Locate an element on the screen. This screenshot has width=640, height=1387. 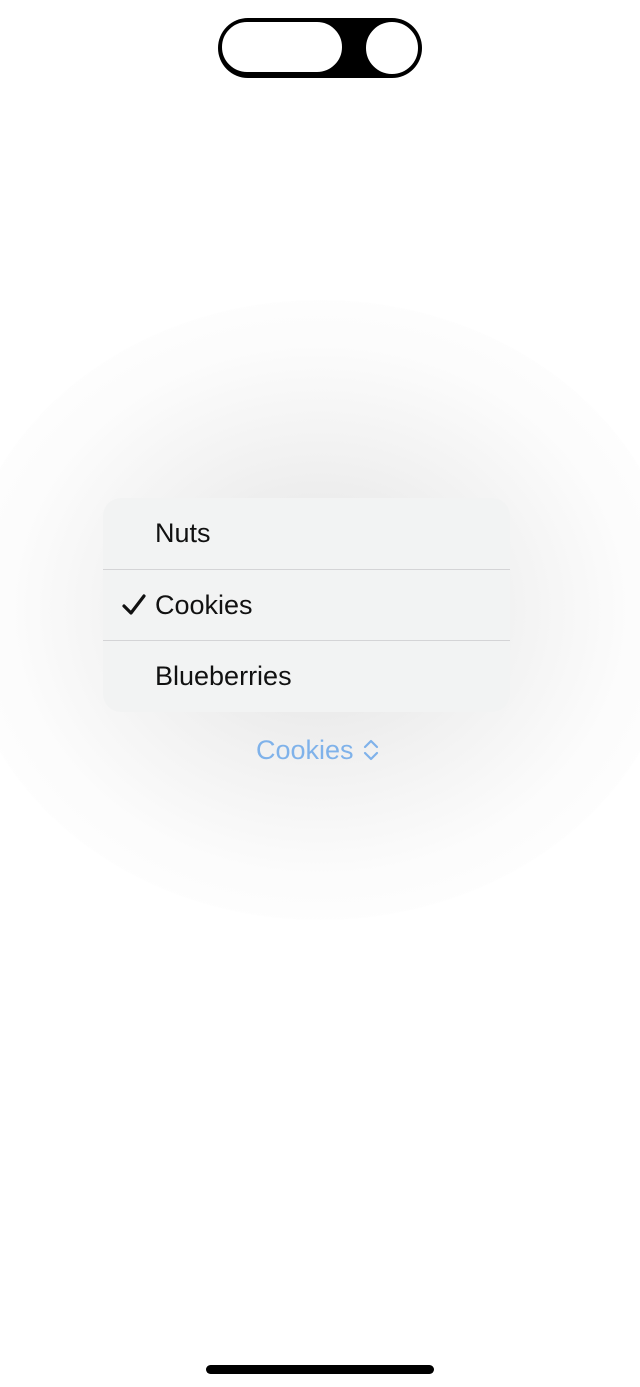
menu-item-label: Cookies is located at coordinates (204, 604).